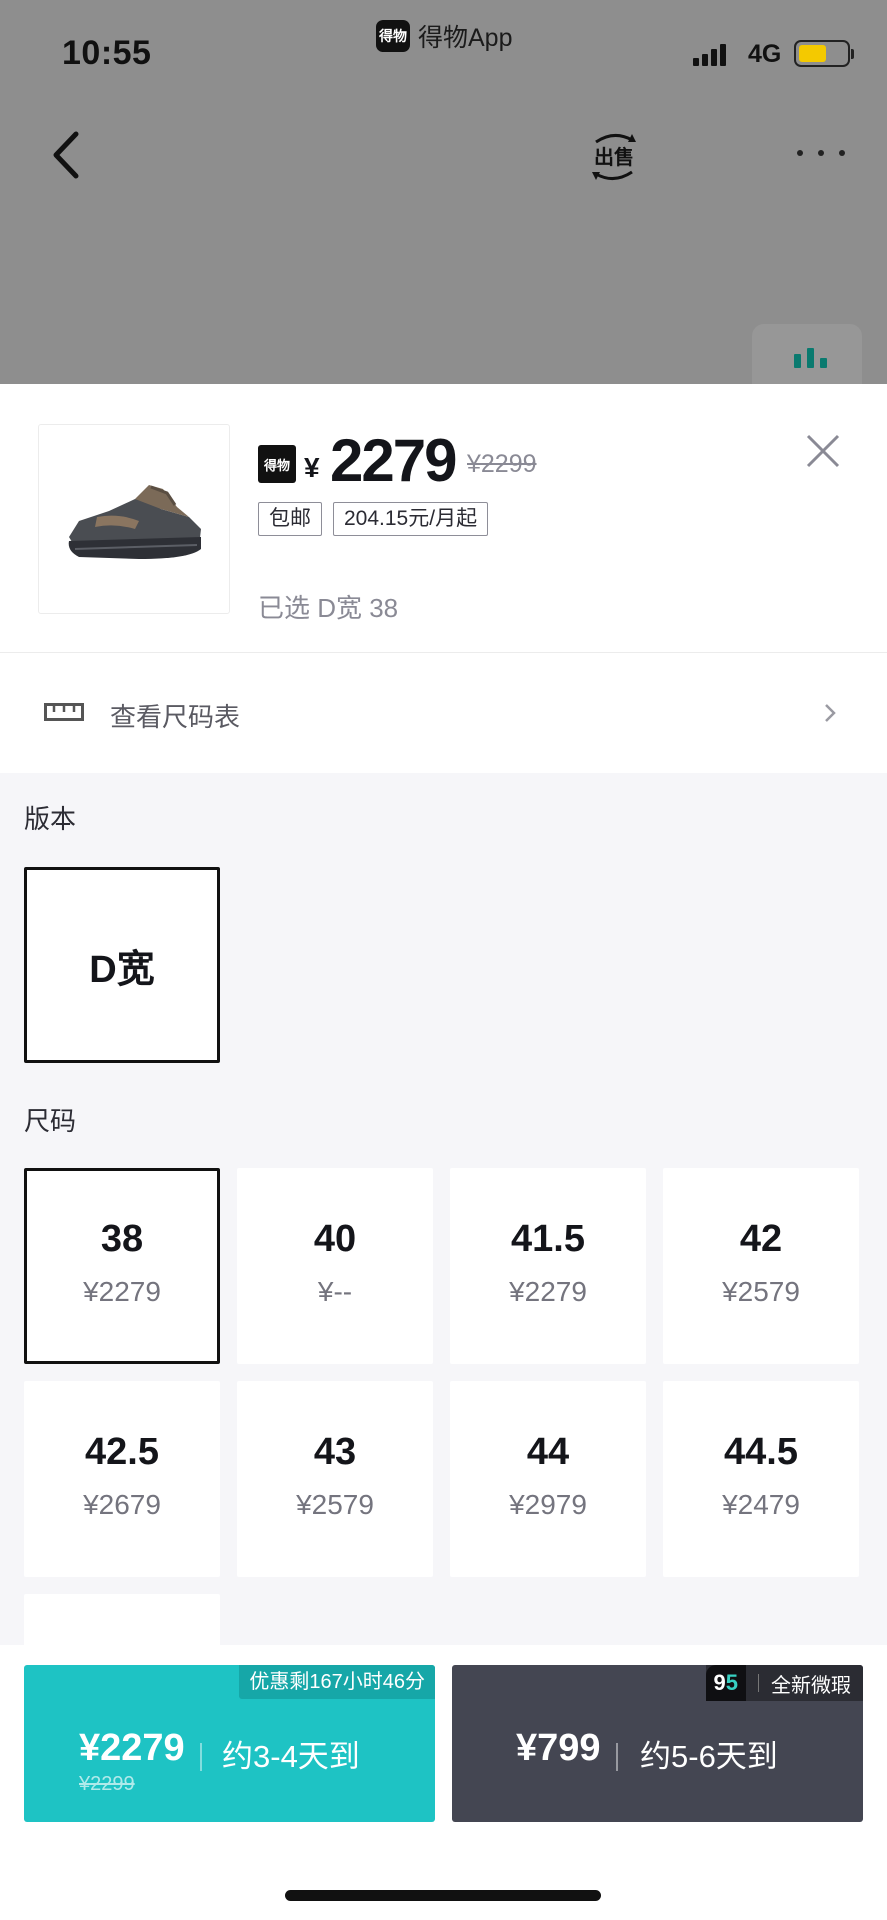  Describe the element at coordinates (328, 608) in the screenshot. I see `selected-summary: 已选 D宽 38` at that location.